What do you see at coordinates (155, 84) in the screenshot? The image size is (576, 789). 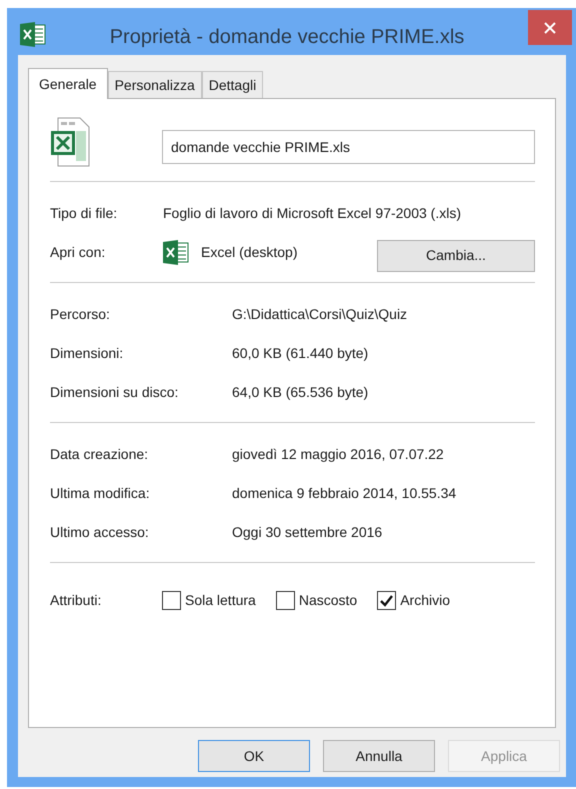 I see `tab: Personalizza` at bounding box center [155, 84].